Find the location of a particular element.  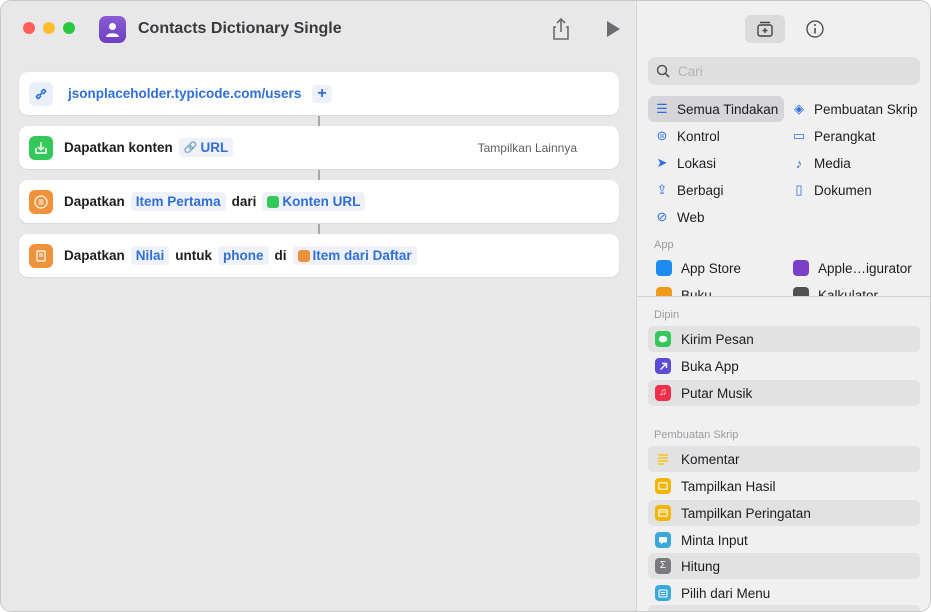

document-icon: ▯ is located at coordinates (799, 189).